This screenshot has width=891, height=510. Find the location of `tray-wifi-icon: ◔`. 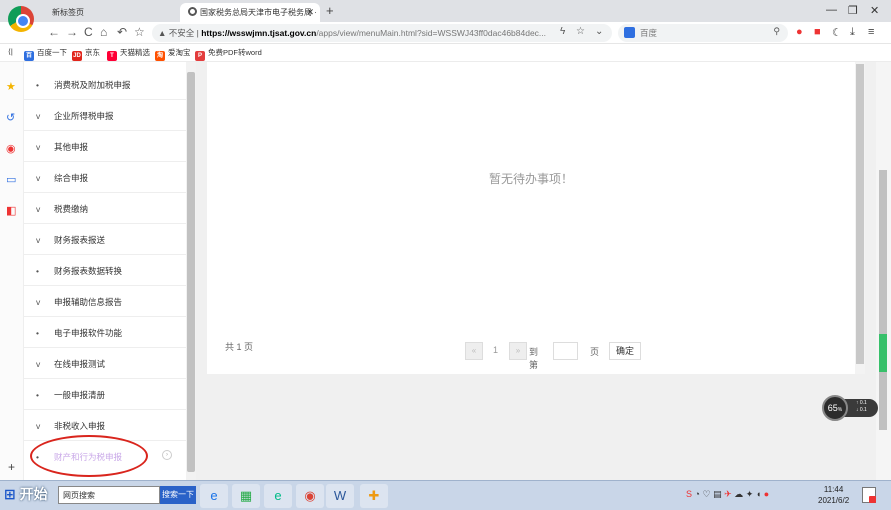

tray-wifi-icon: ◔ is located at coordinates (697, 494).